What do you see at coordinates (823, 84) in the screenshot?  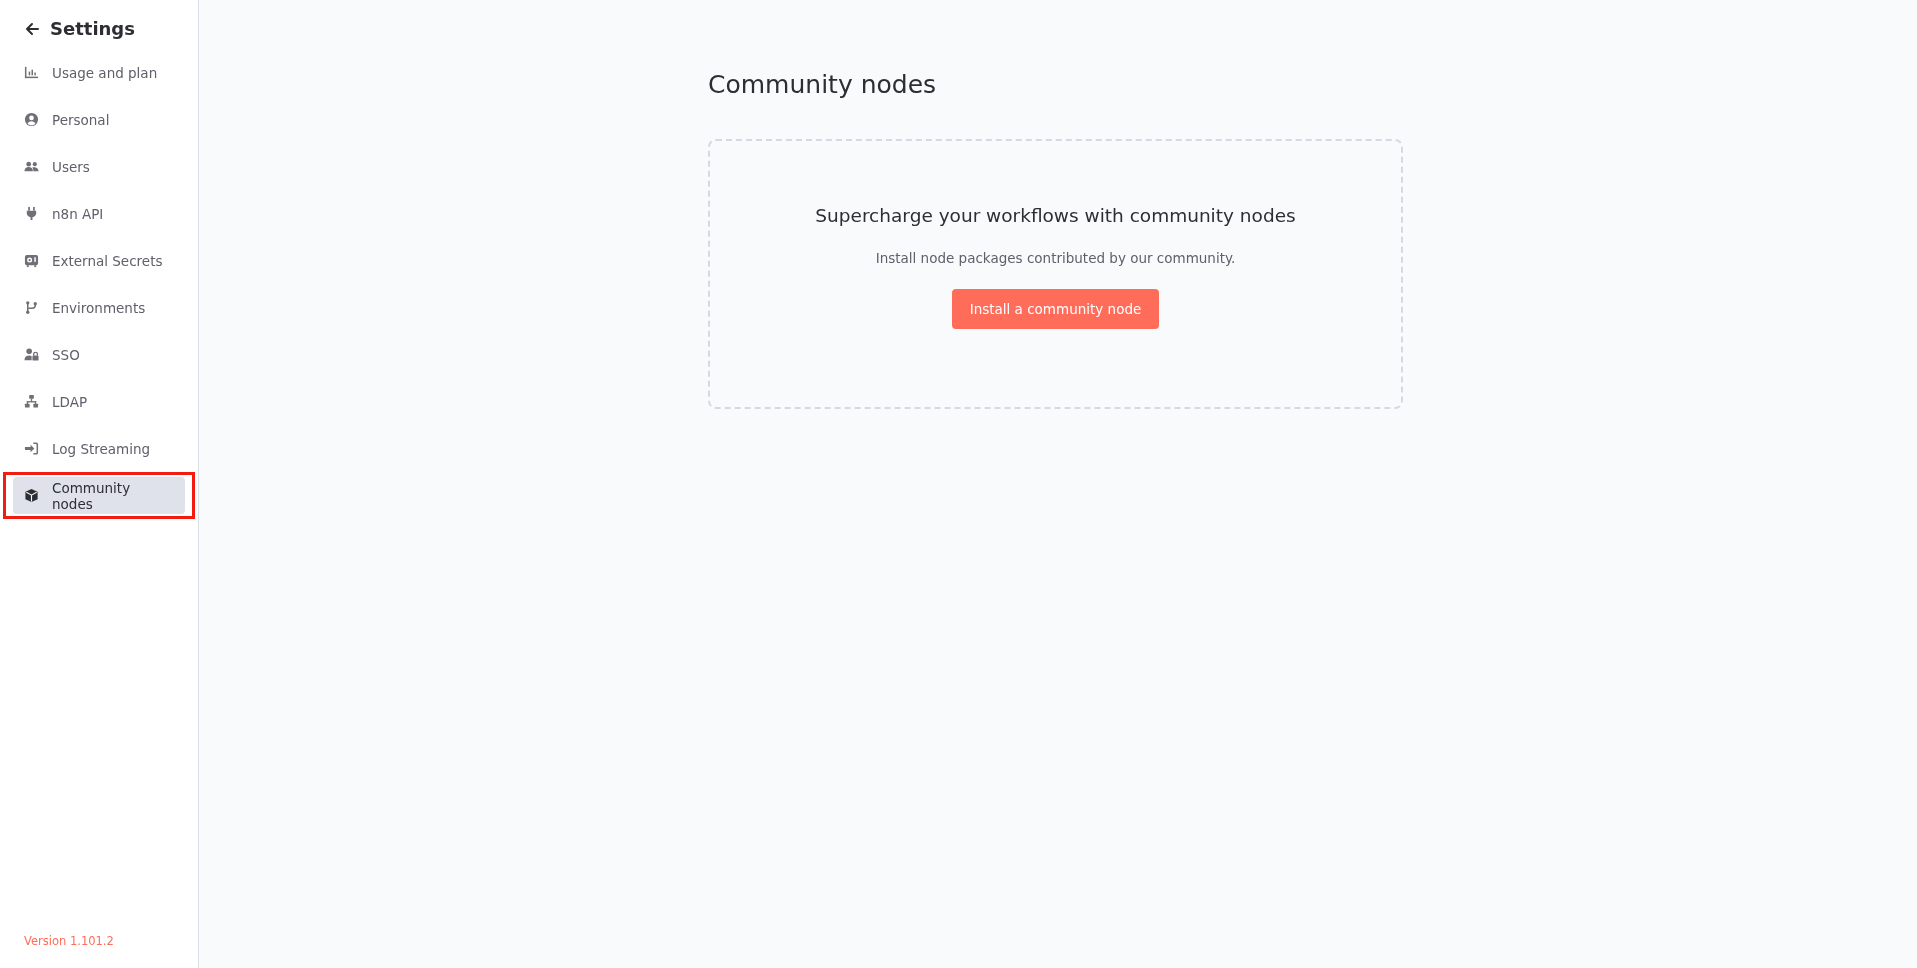 I see `page-heading: Community nodes` at bounding box center [823, 84].